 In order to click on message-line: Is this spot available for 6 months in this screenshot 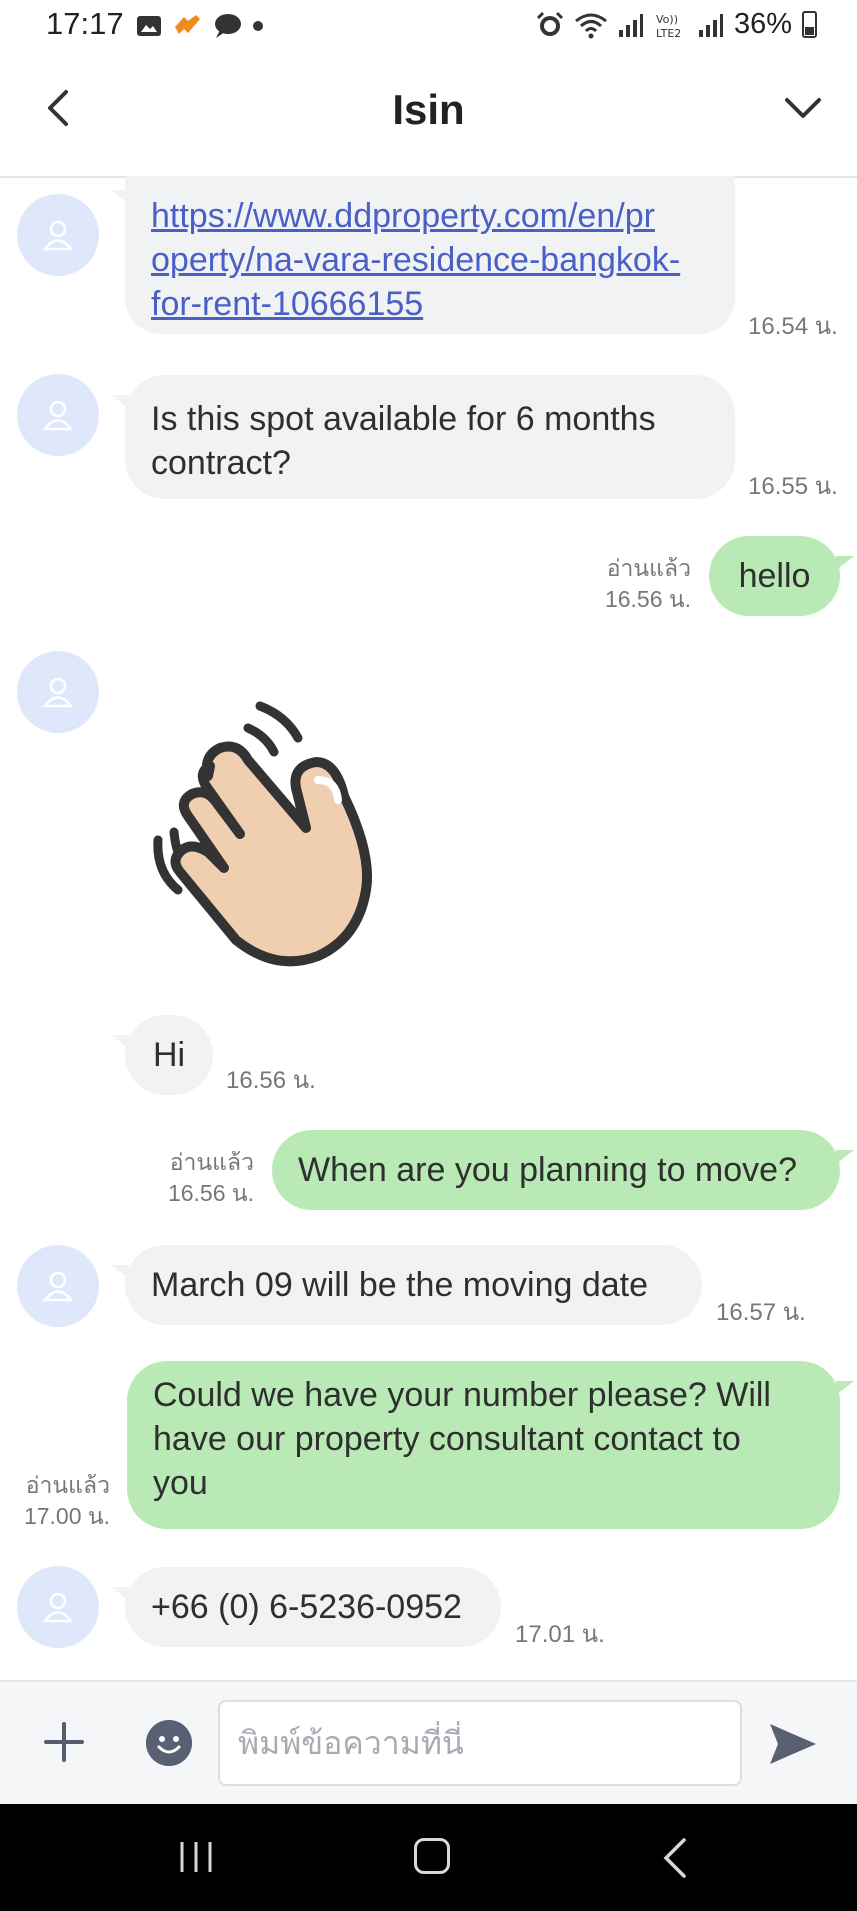, I will do `click(403, 419)`.